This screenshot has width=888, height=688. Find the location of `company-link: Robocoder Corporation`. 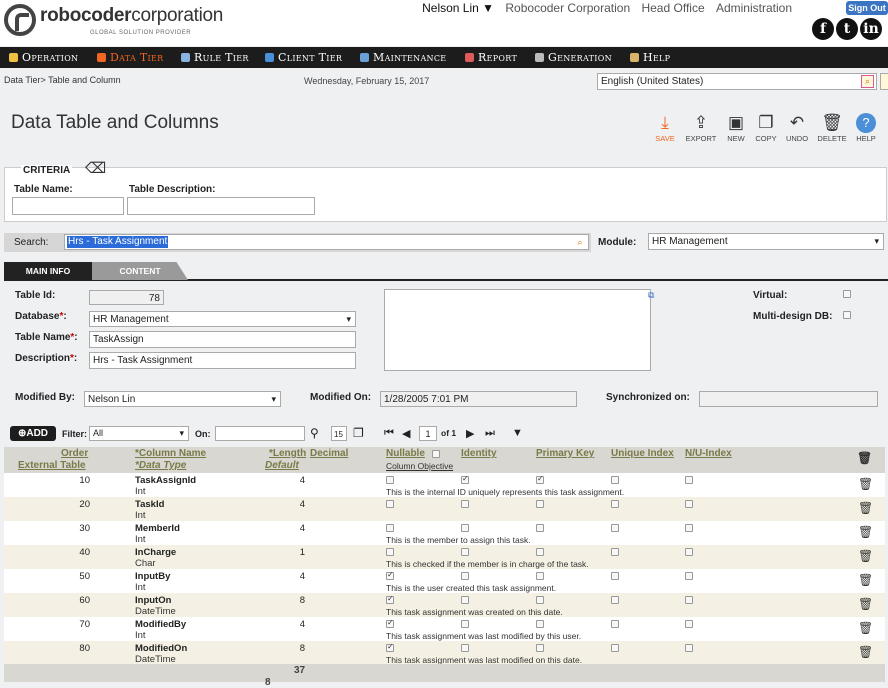

company-link: Robocoder Corporation is located at coordinates (567, 8).